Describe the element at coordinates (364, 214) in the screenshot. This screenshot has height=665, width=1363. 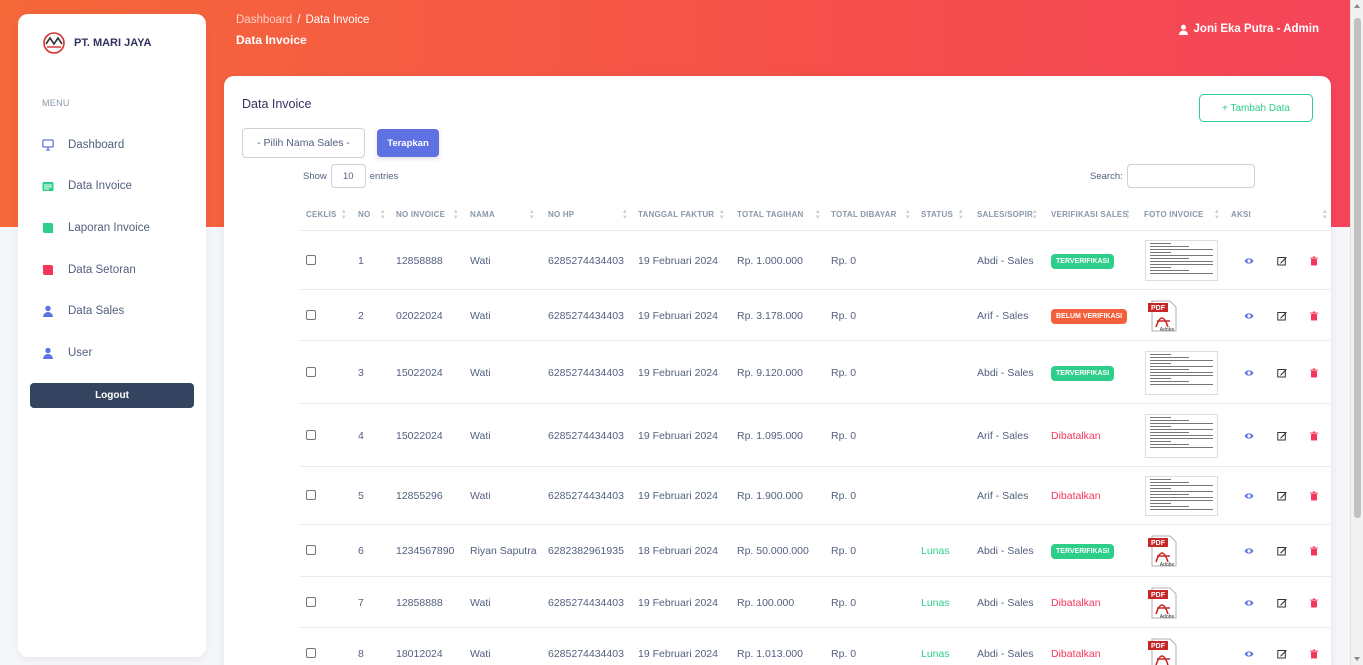
I see `column-header-no: No` at that location.